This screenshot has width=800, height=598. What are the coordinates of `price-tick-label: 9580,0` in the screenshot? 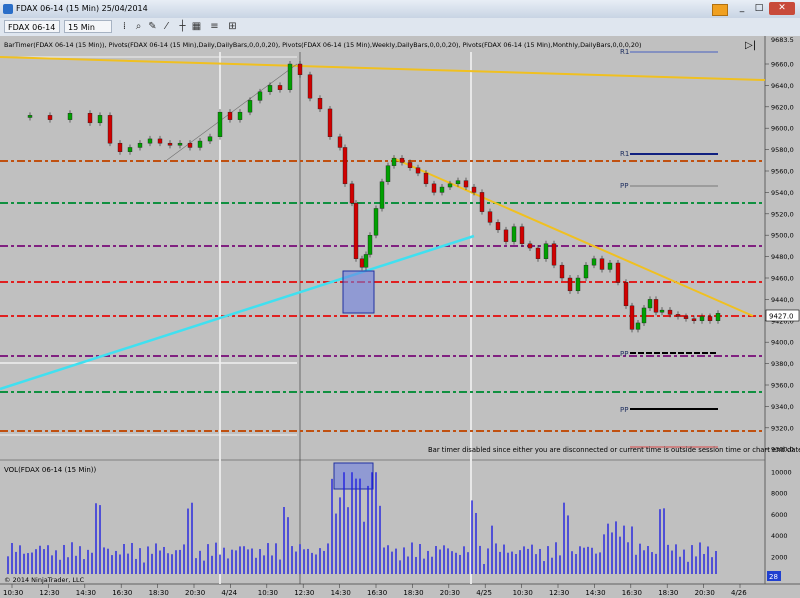 It's located at (782, 150).